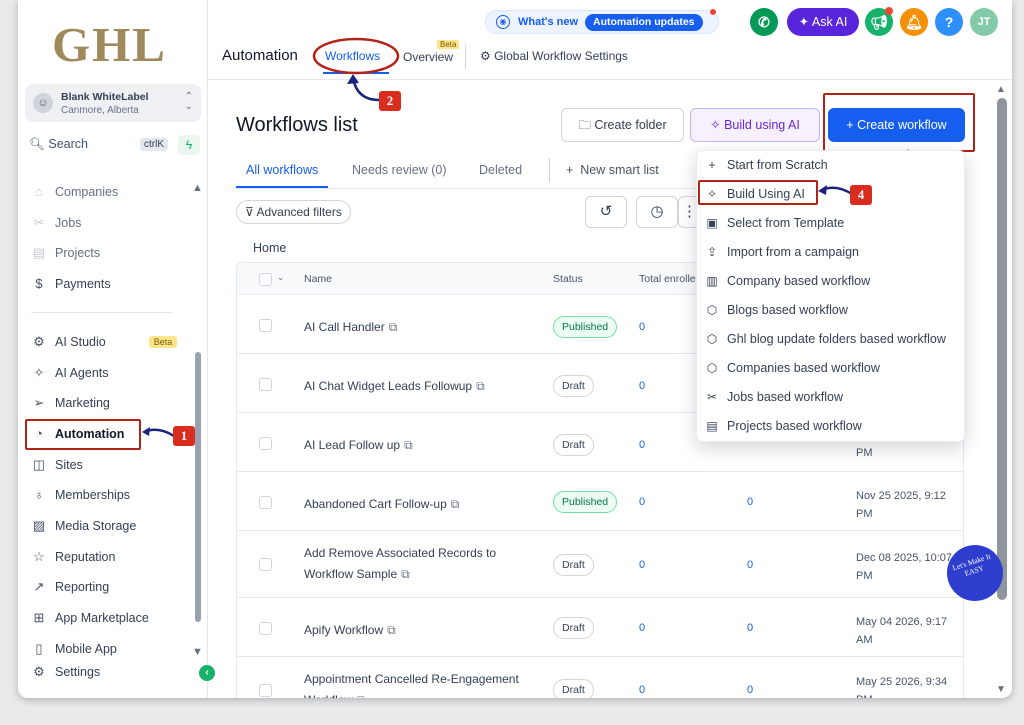 The image size is (1024, 725). Describe the element at coordinates (825, 339) in the screenshot. I see `menu-item-ghl-blog-update-folders: ⬡ Ghl blog update folders based workflow` at that location.